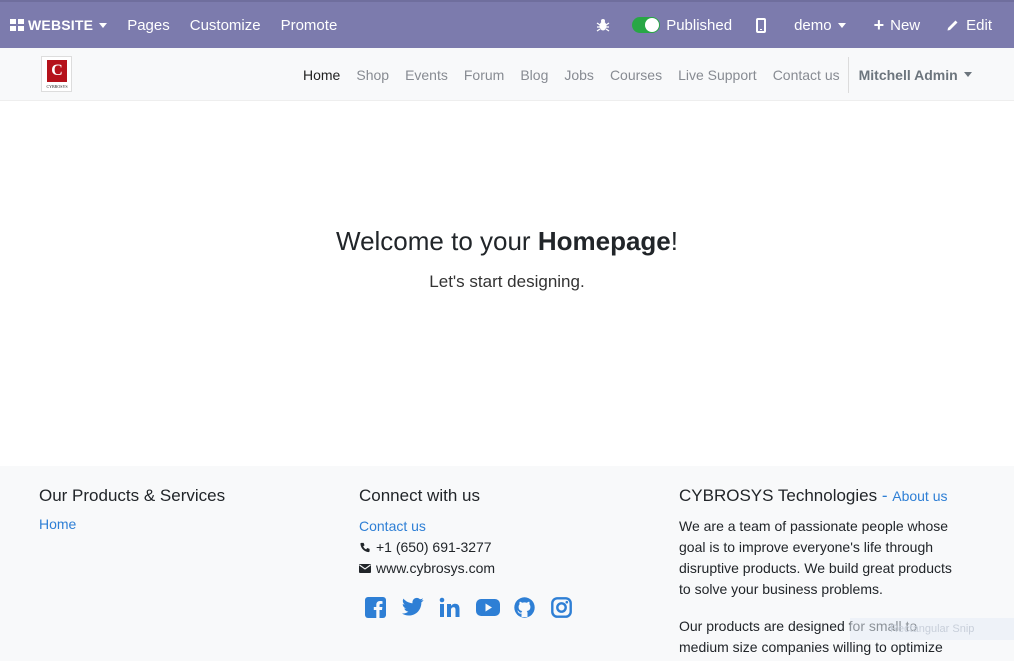 Image resolution: width=1014 pixels, height=661 pixels. What do you see at coordinates (507, 241) in the screenshot?
I see `hero-title: Welcome to your Homepage!` at bounding box center [507, 241].